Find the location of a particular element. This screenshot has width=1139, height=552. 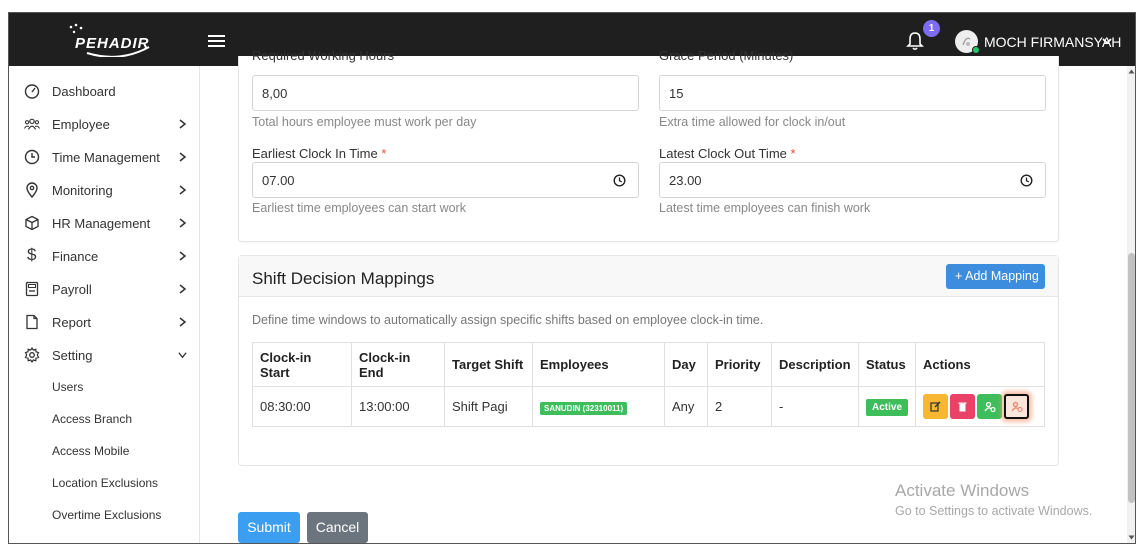

gear-icon is located at coordinates (32, 355).